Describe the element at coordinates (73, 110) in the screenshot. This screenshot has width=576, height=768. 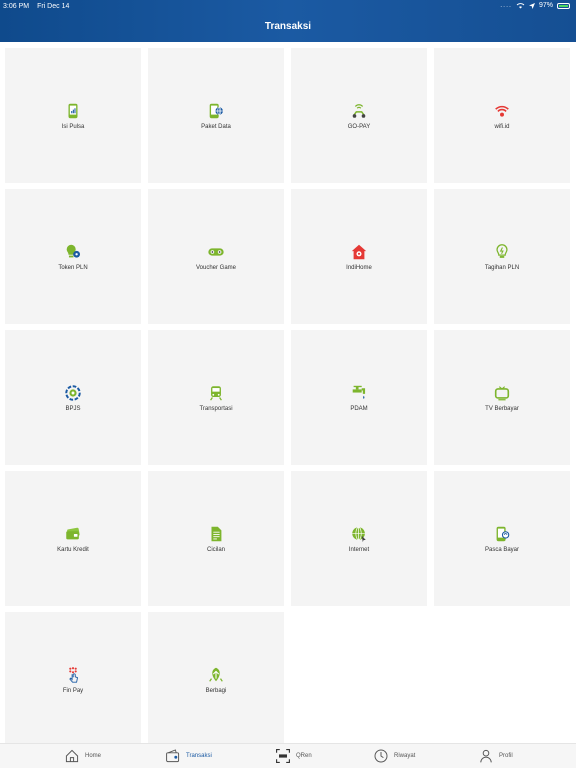
I see `phone-signal-icon` at that location.